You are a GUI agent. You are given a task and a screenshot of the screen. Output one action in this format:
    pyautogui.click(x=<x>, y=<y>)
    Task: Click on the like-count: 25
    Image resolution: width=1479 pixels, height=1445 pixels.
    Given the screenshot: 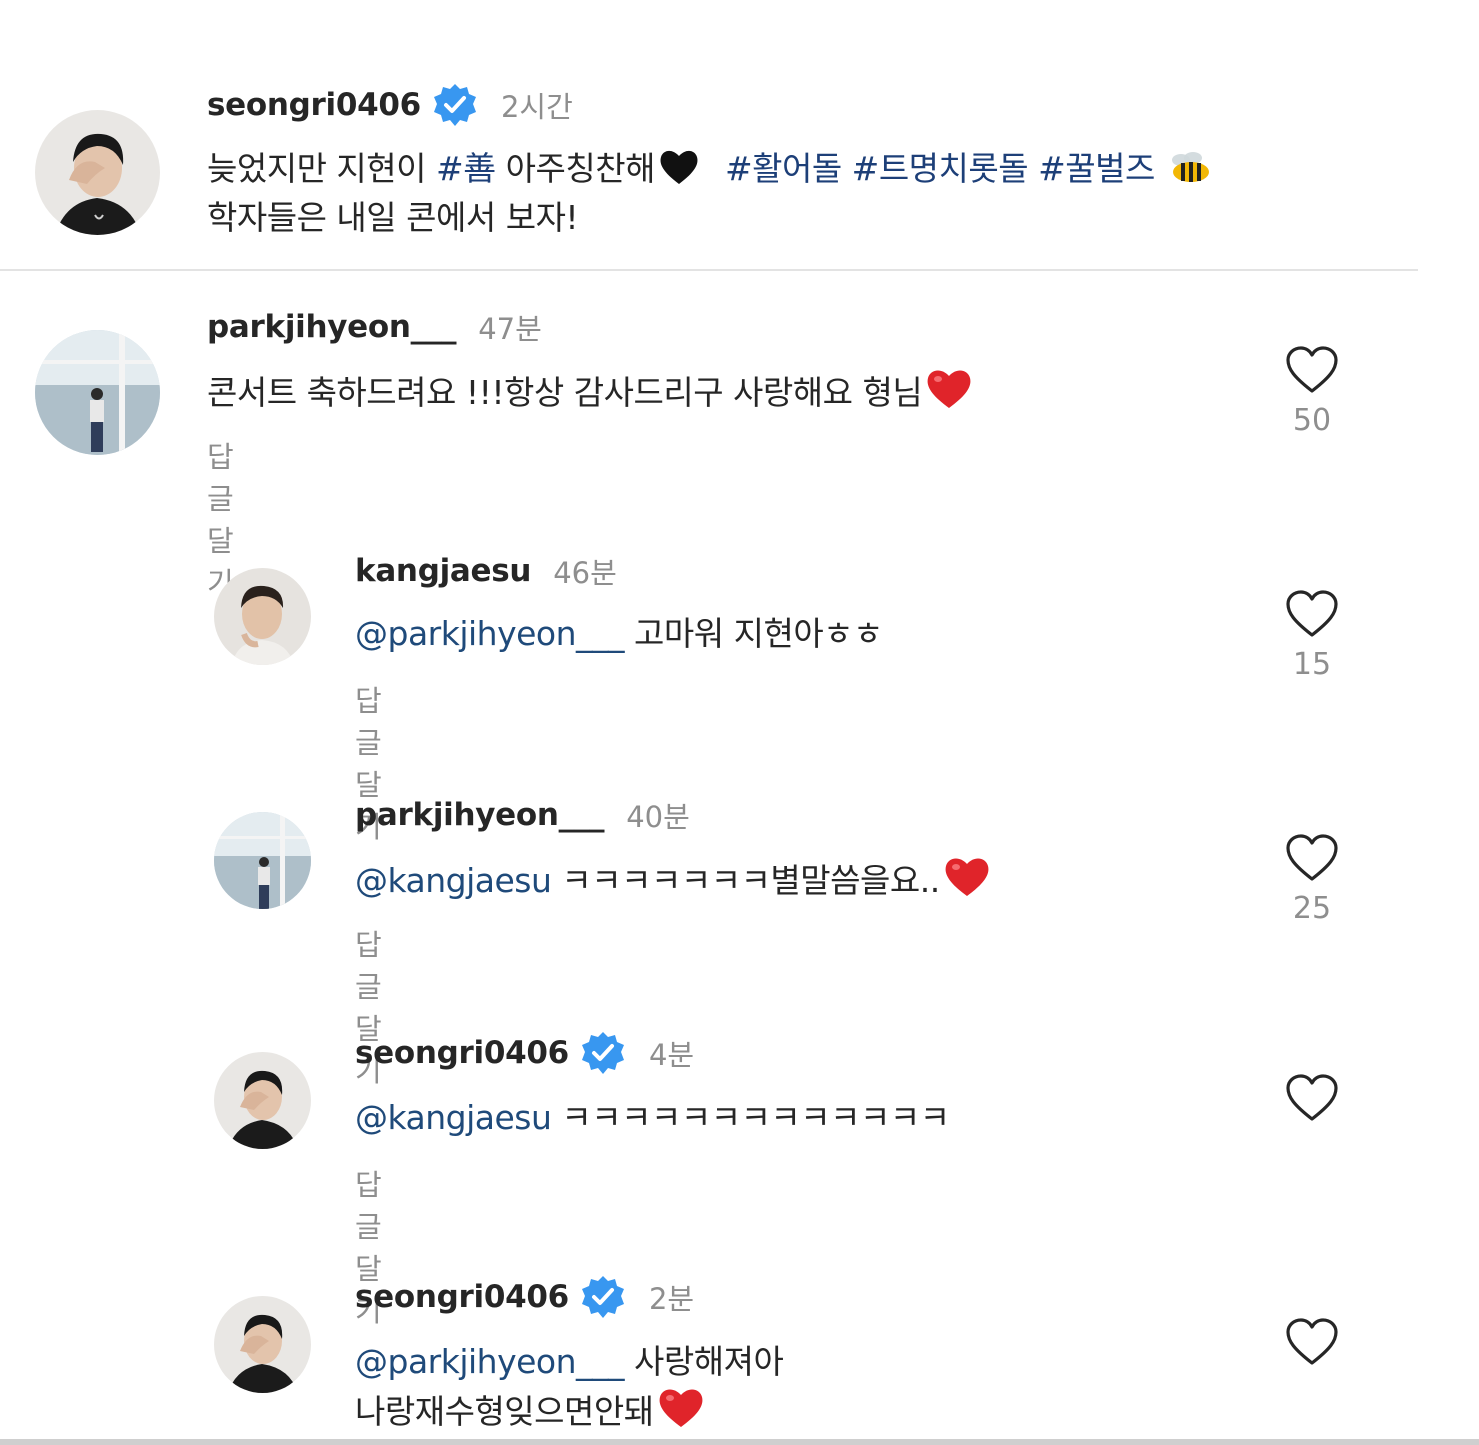 What is the action you would take?
    pyautogui.click(x=1312, y=908)
    